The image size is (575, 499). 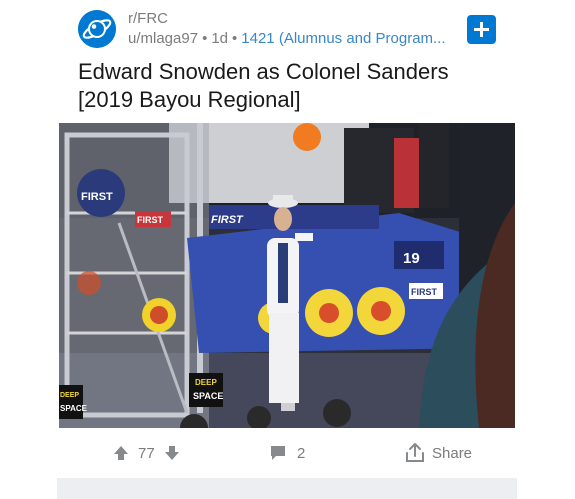 I want to click on arrow-down-icon, so click(x=172, y=453).